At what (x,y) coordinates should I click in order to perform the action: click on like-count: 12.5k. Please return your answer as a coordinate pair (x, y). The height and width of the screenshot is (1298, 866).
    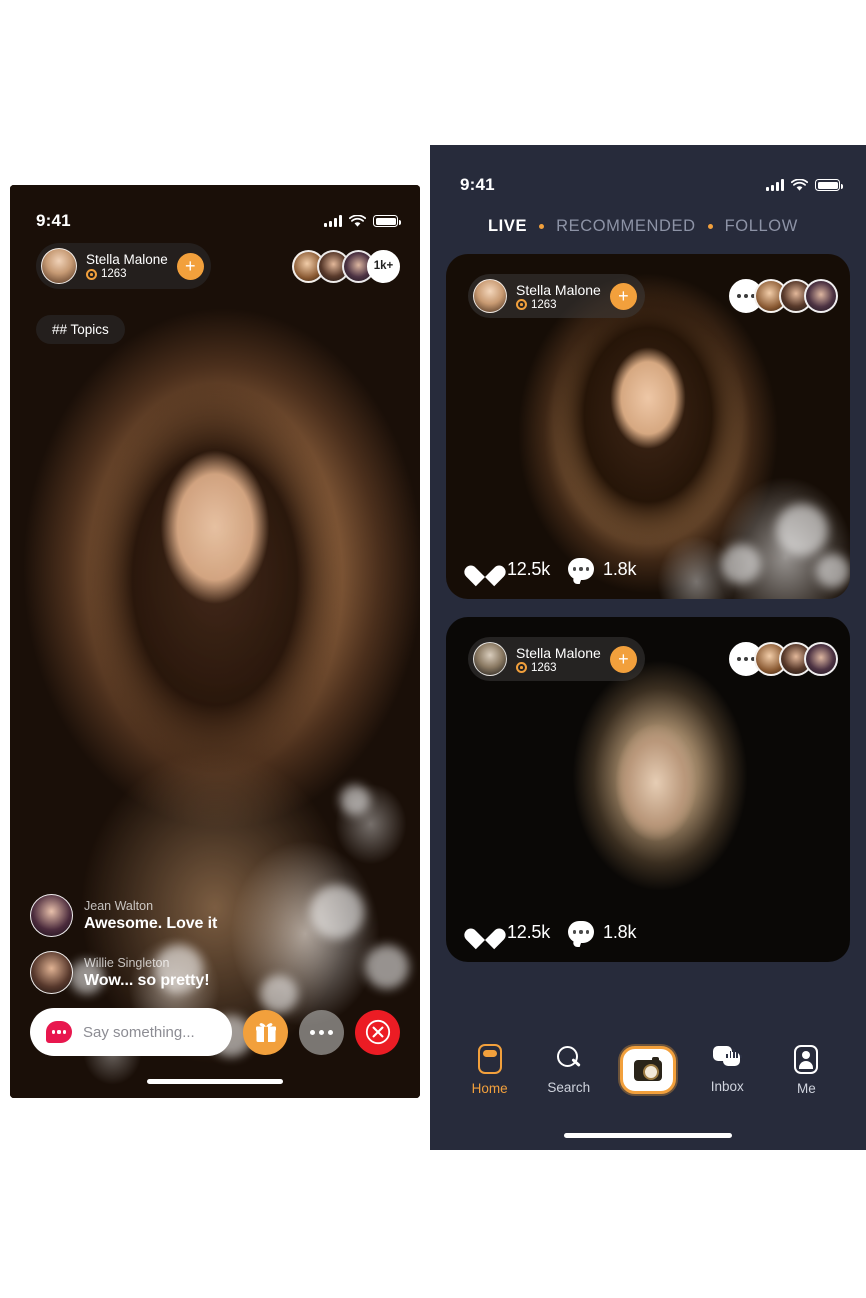
    Looking at the image, I should click on (529, 931).